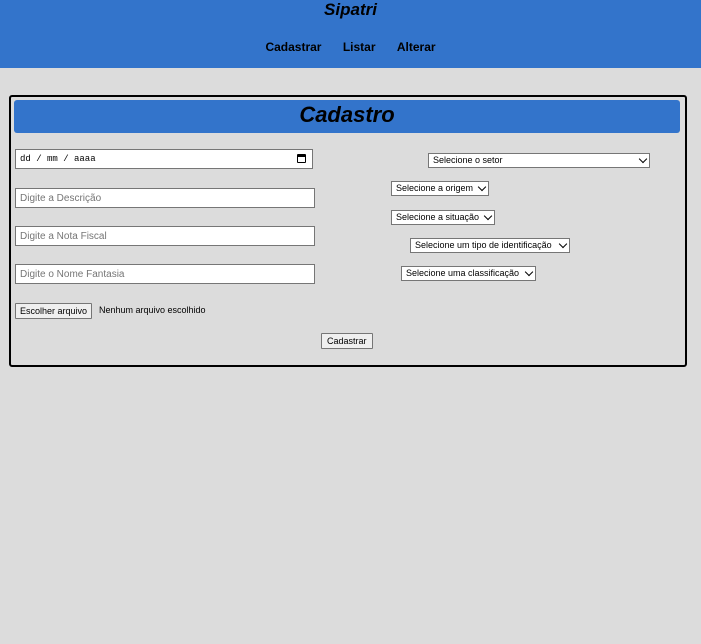  I want to click on setor-select: Selecione o setor, so click(539, 160).